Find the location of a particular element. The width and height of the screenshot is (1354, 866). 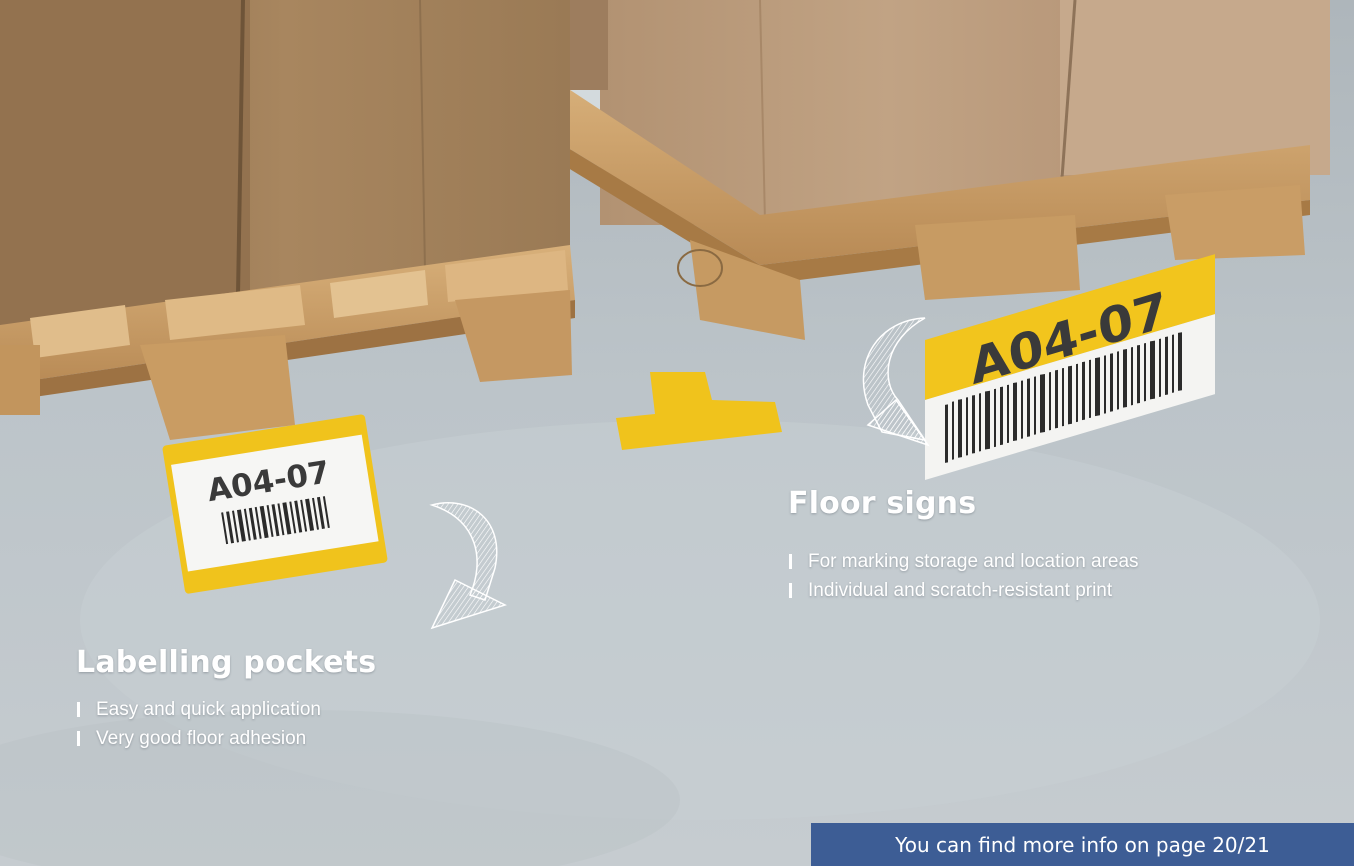

feature-item: Very good floor adhesion is located at coordinates (198, 738).